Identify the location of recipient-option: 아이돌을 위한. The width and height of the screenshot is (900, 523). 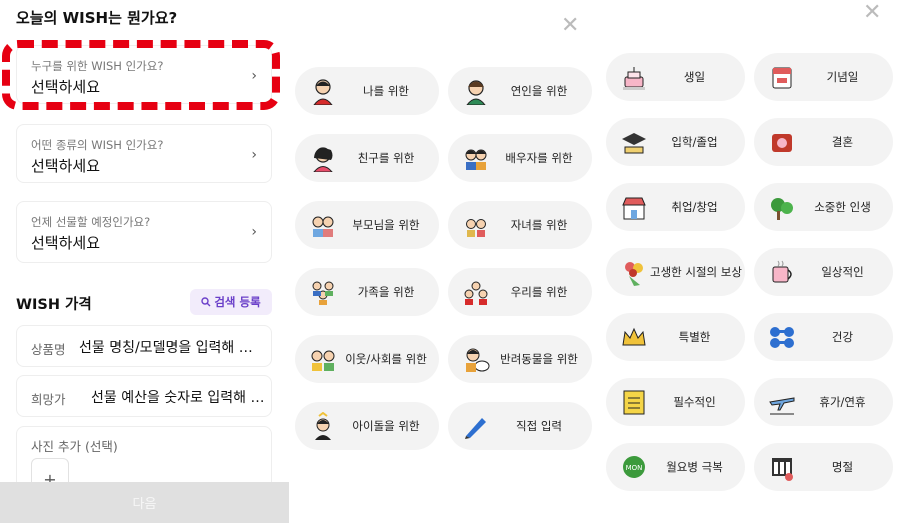
(367, 426).